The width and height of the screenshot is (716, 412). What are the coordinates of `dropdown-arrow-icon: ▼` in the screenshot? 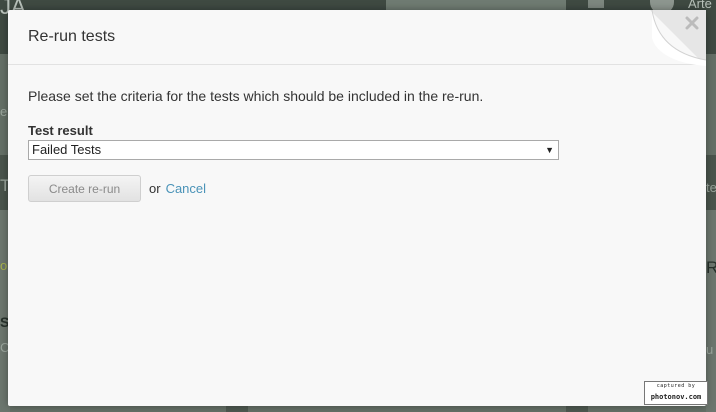 It's located at (549, 150).